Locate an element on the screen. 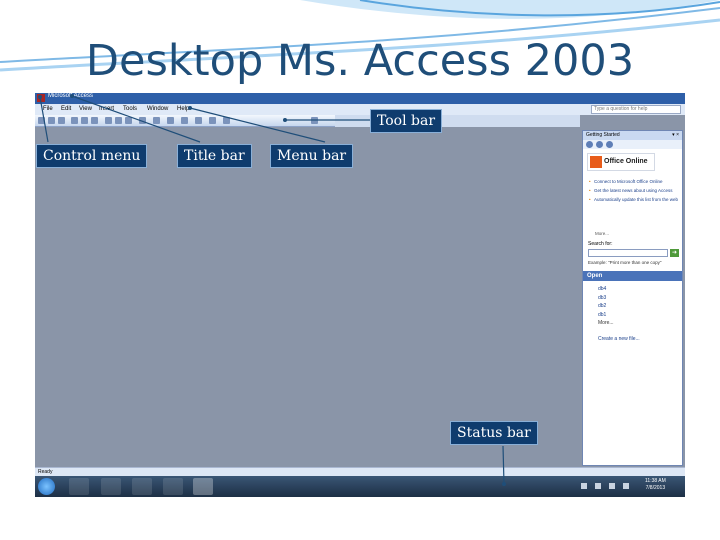 This screenshot has width=720, height=540. ie-taskbar-icon is located at coordinates (111, 486).